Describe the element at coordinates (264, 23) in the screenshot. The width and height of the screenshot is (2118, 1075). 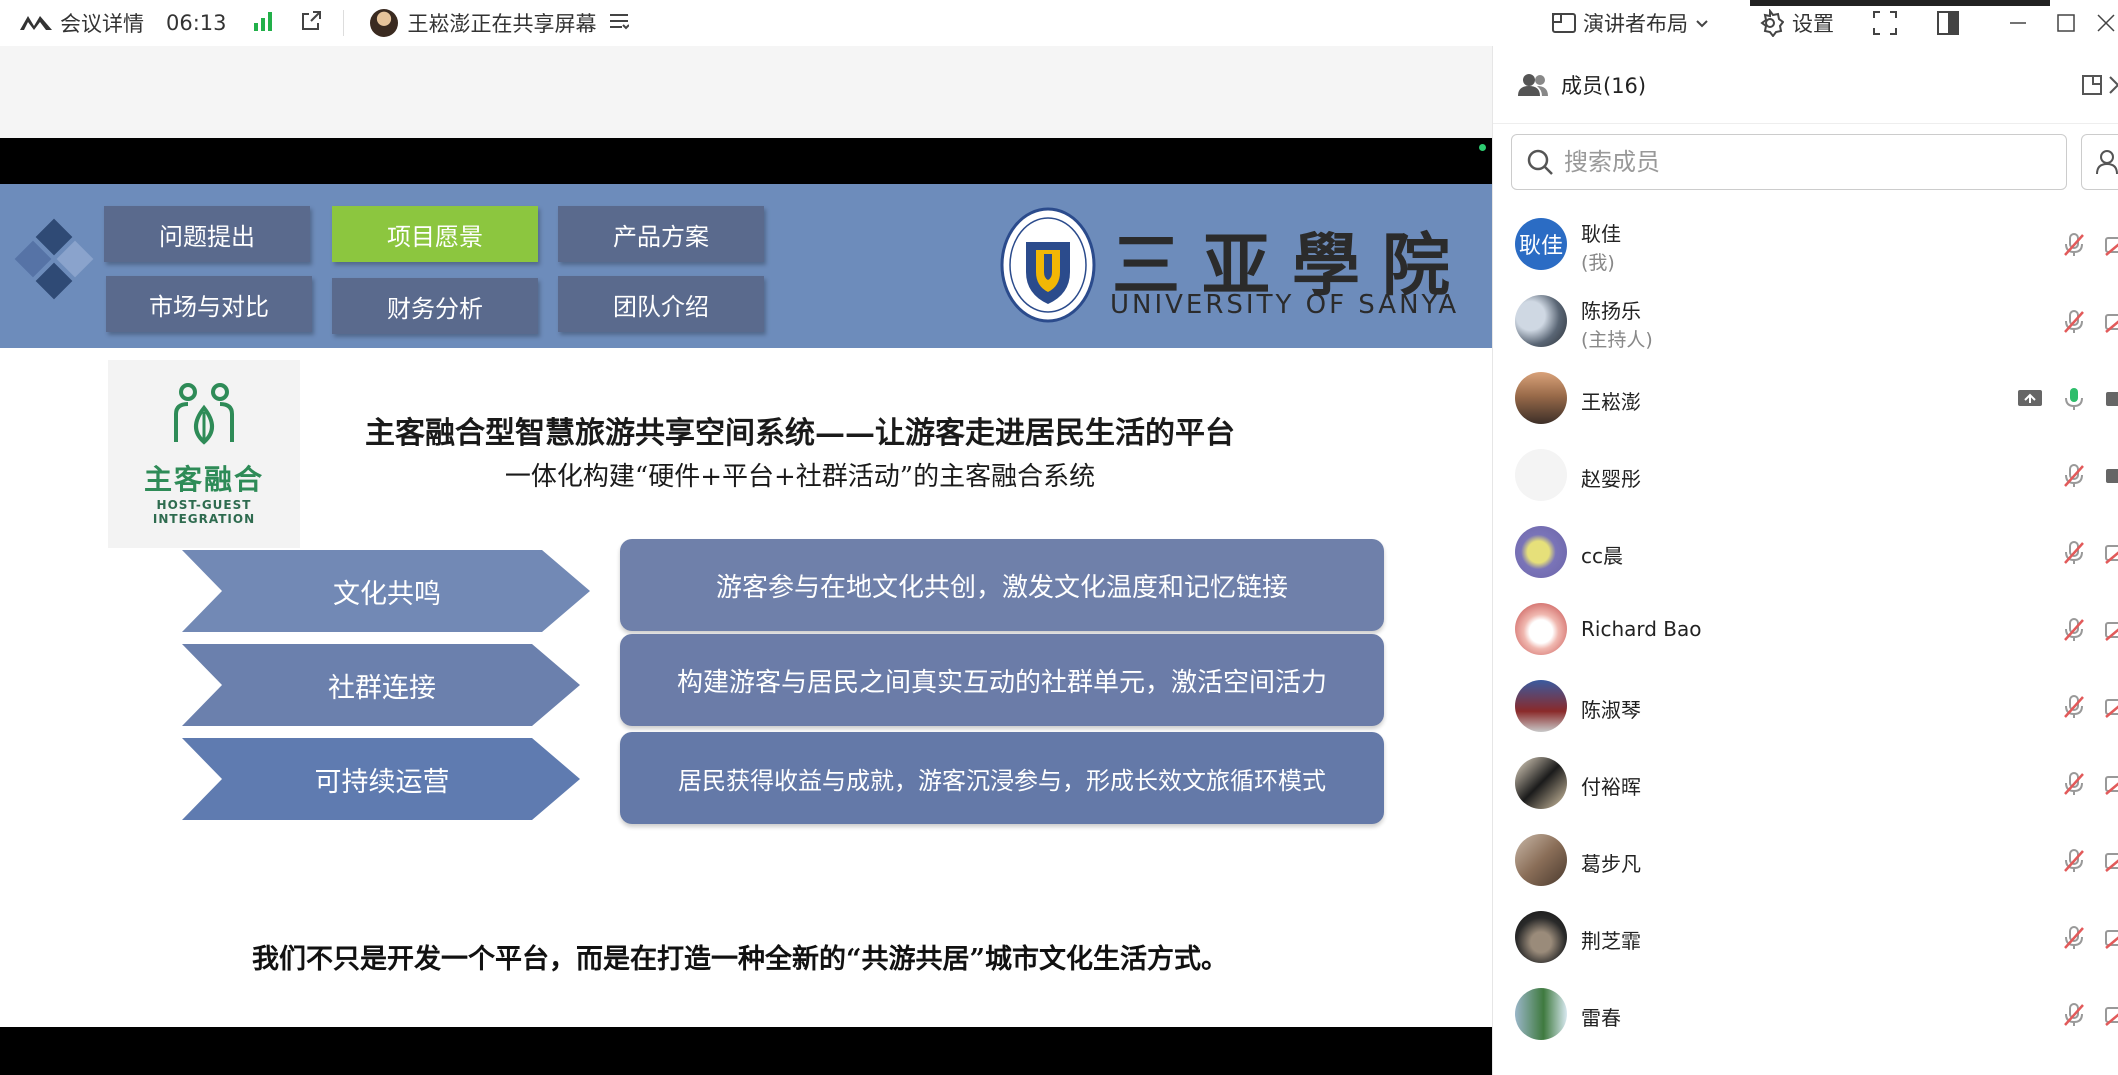
I see `network-signal-icon` at that location.